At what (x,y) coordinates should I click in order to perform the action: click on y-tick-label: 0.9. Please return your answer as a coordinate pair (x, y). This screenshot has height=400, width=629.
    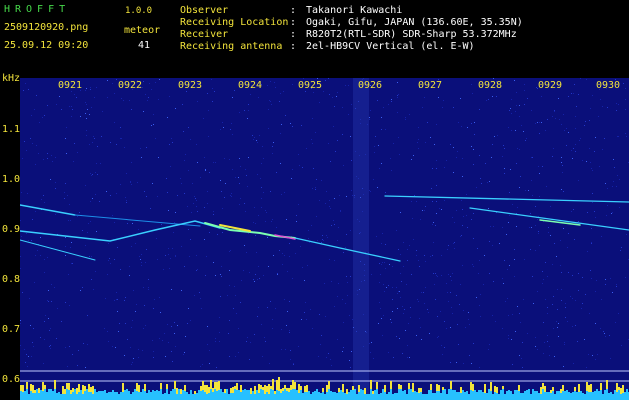
    Looking at the image, I should click on (11, 229).